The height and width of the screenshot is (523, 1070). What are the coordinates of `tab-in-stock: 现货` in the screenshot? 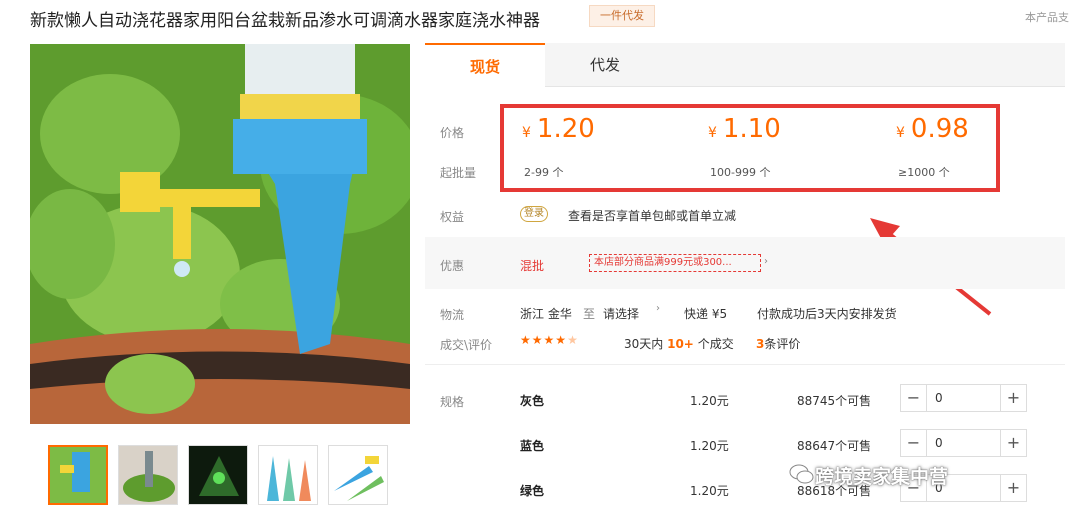 It's located at (485, 65).